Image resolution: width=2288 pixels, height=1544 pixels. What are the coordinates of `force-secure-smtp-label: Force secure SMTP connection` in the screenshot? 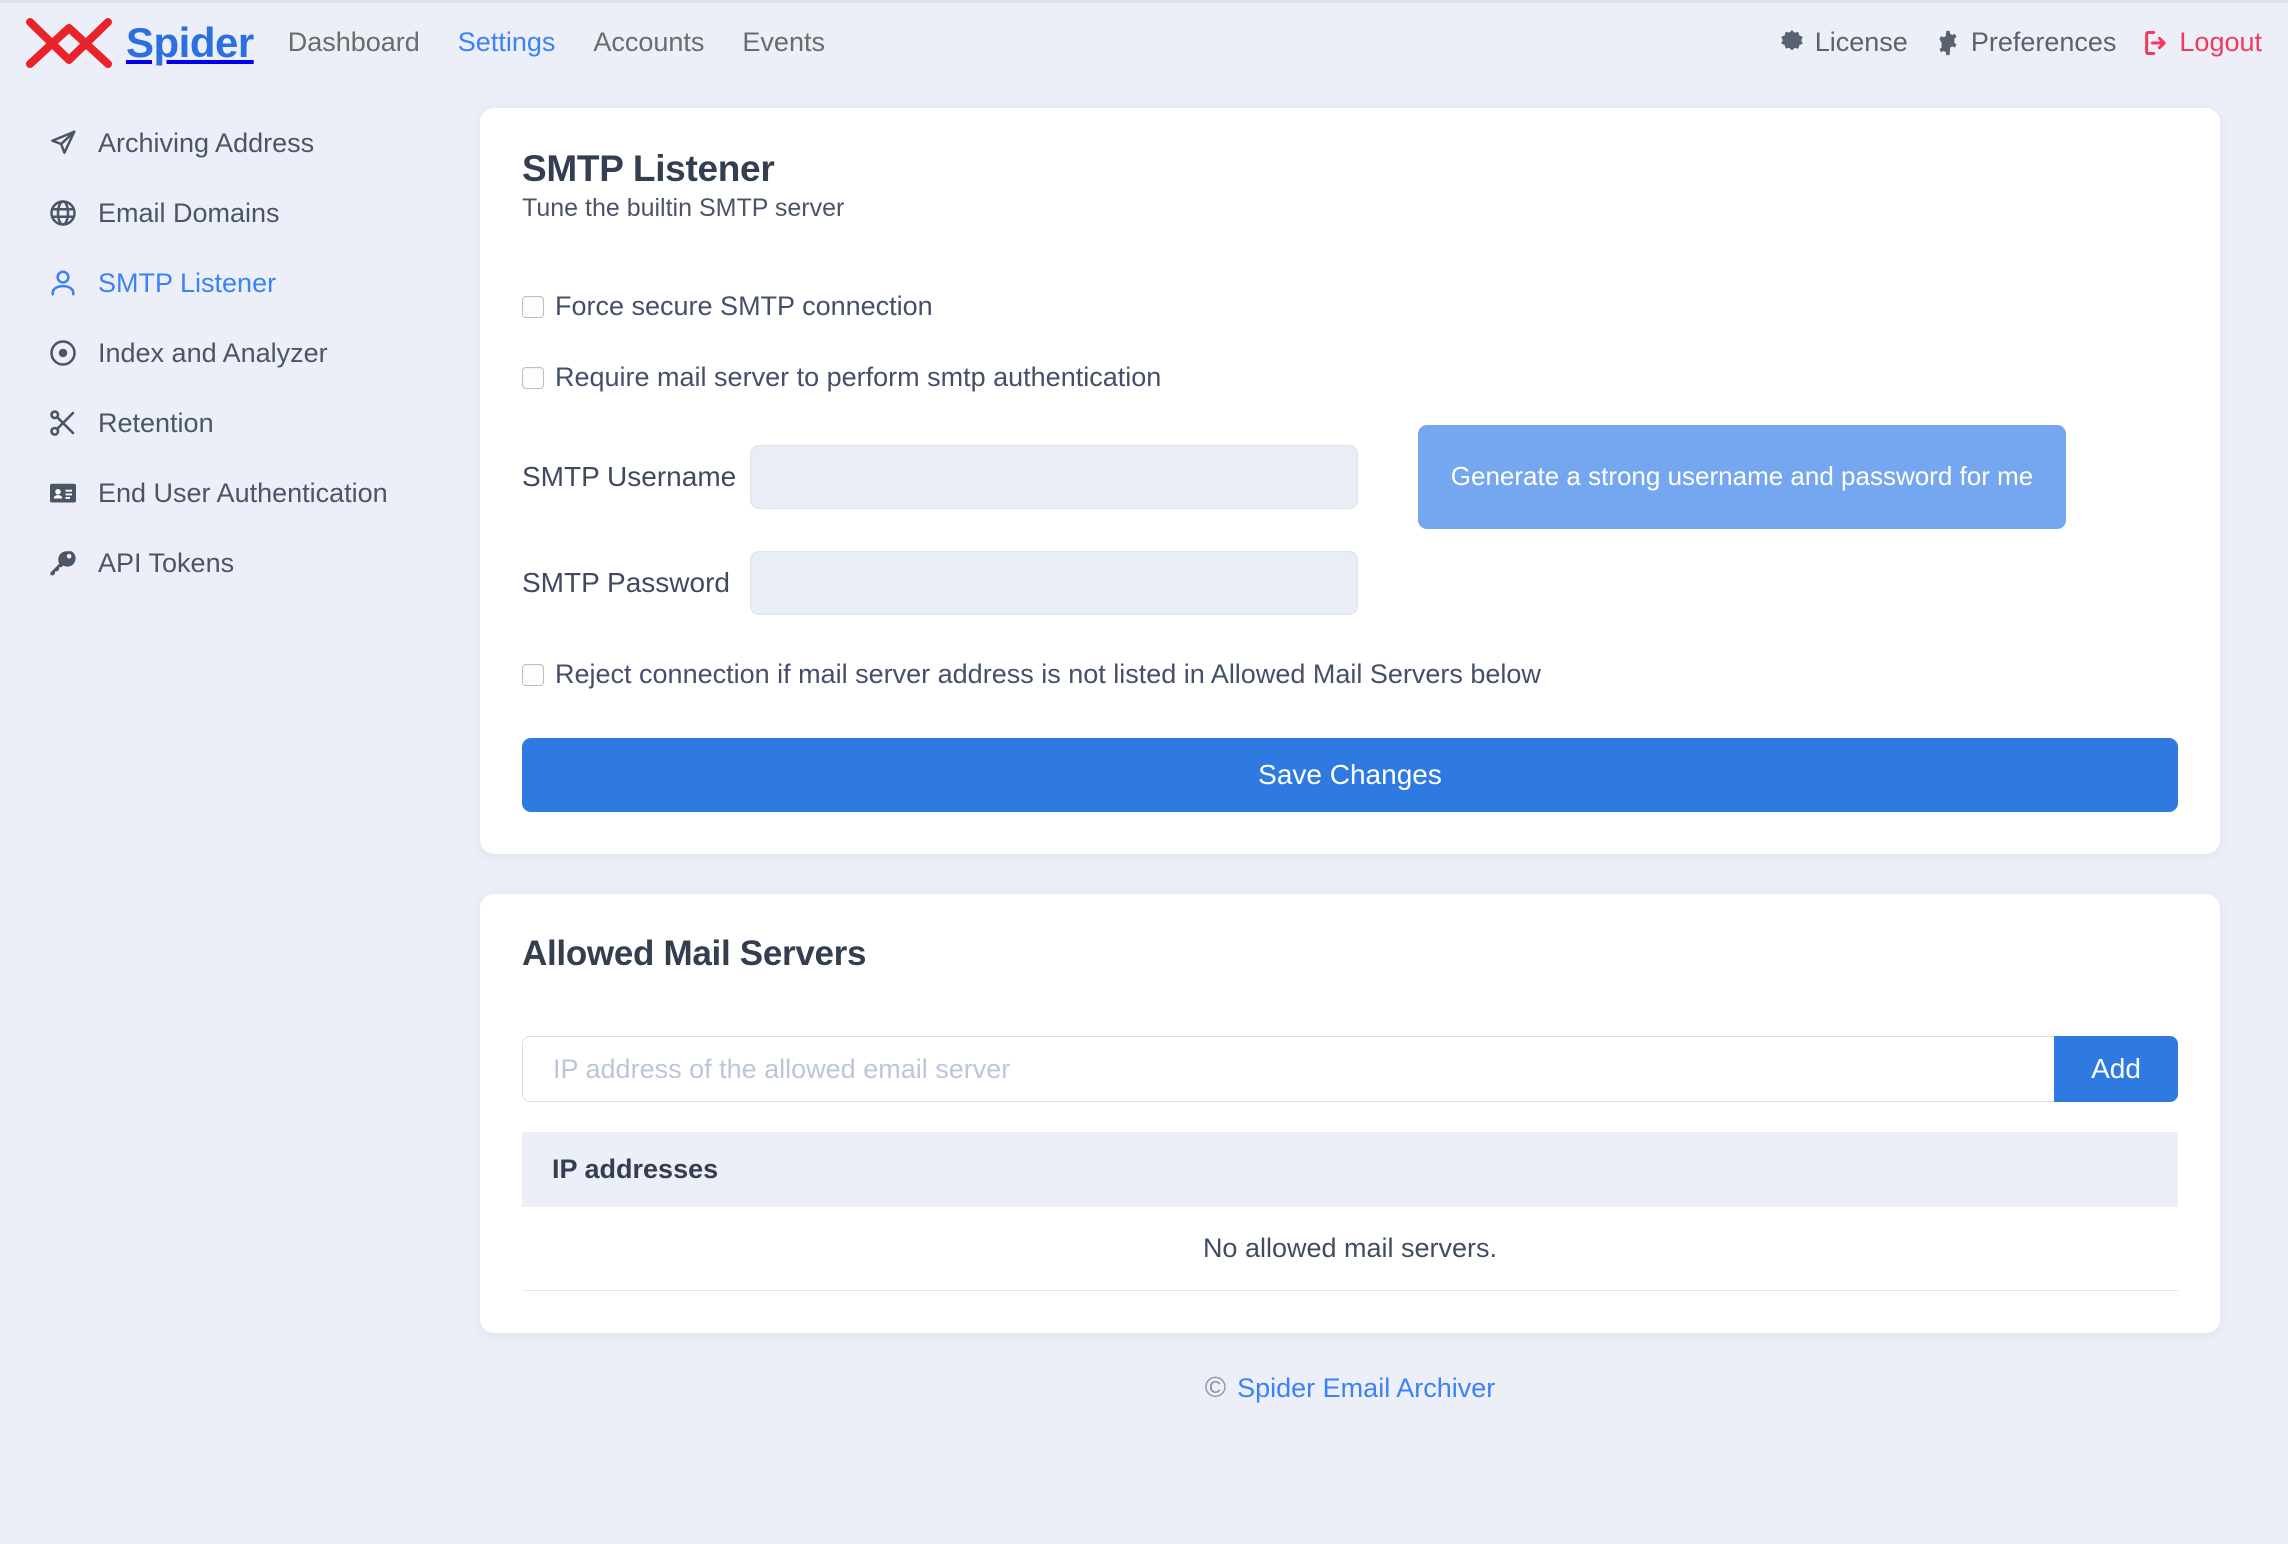 It's located at (744, 306).